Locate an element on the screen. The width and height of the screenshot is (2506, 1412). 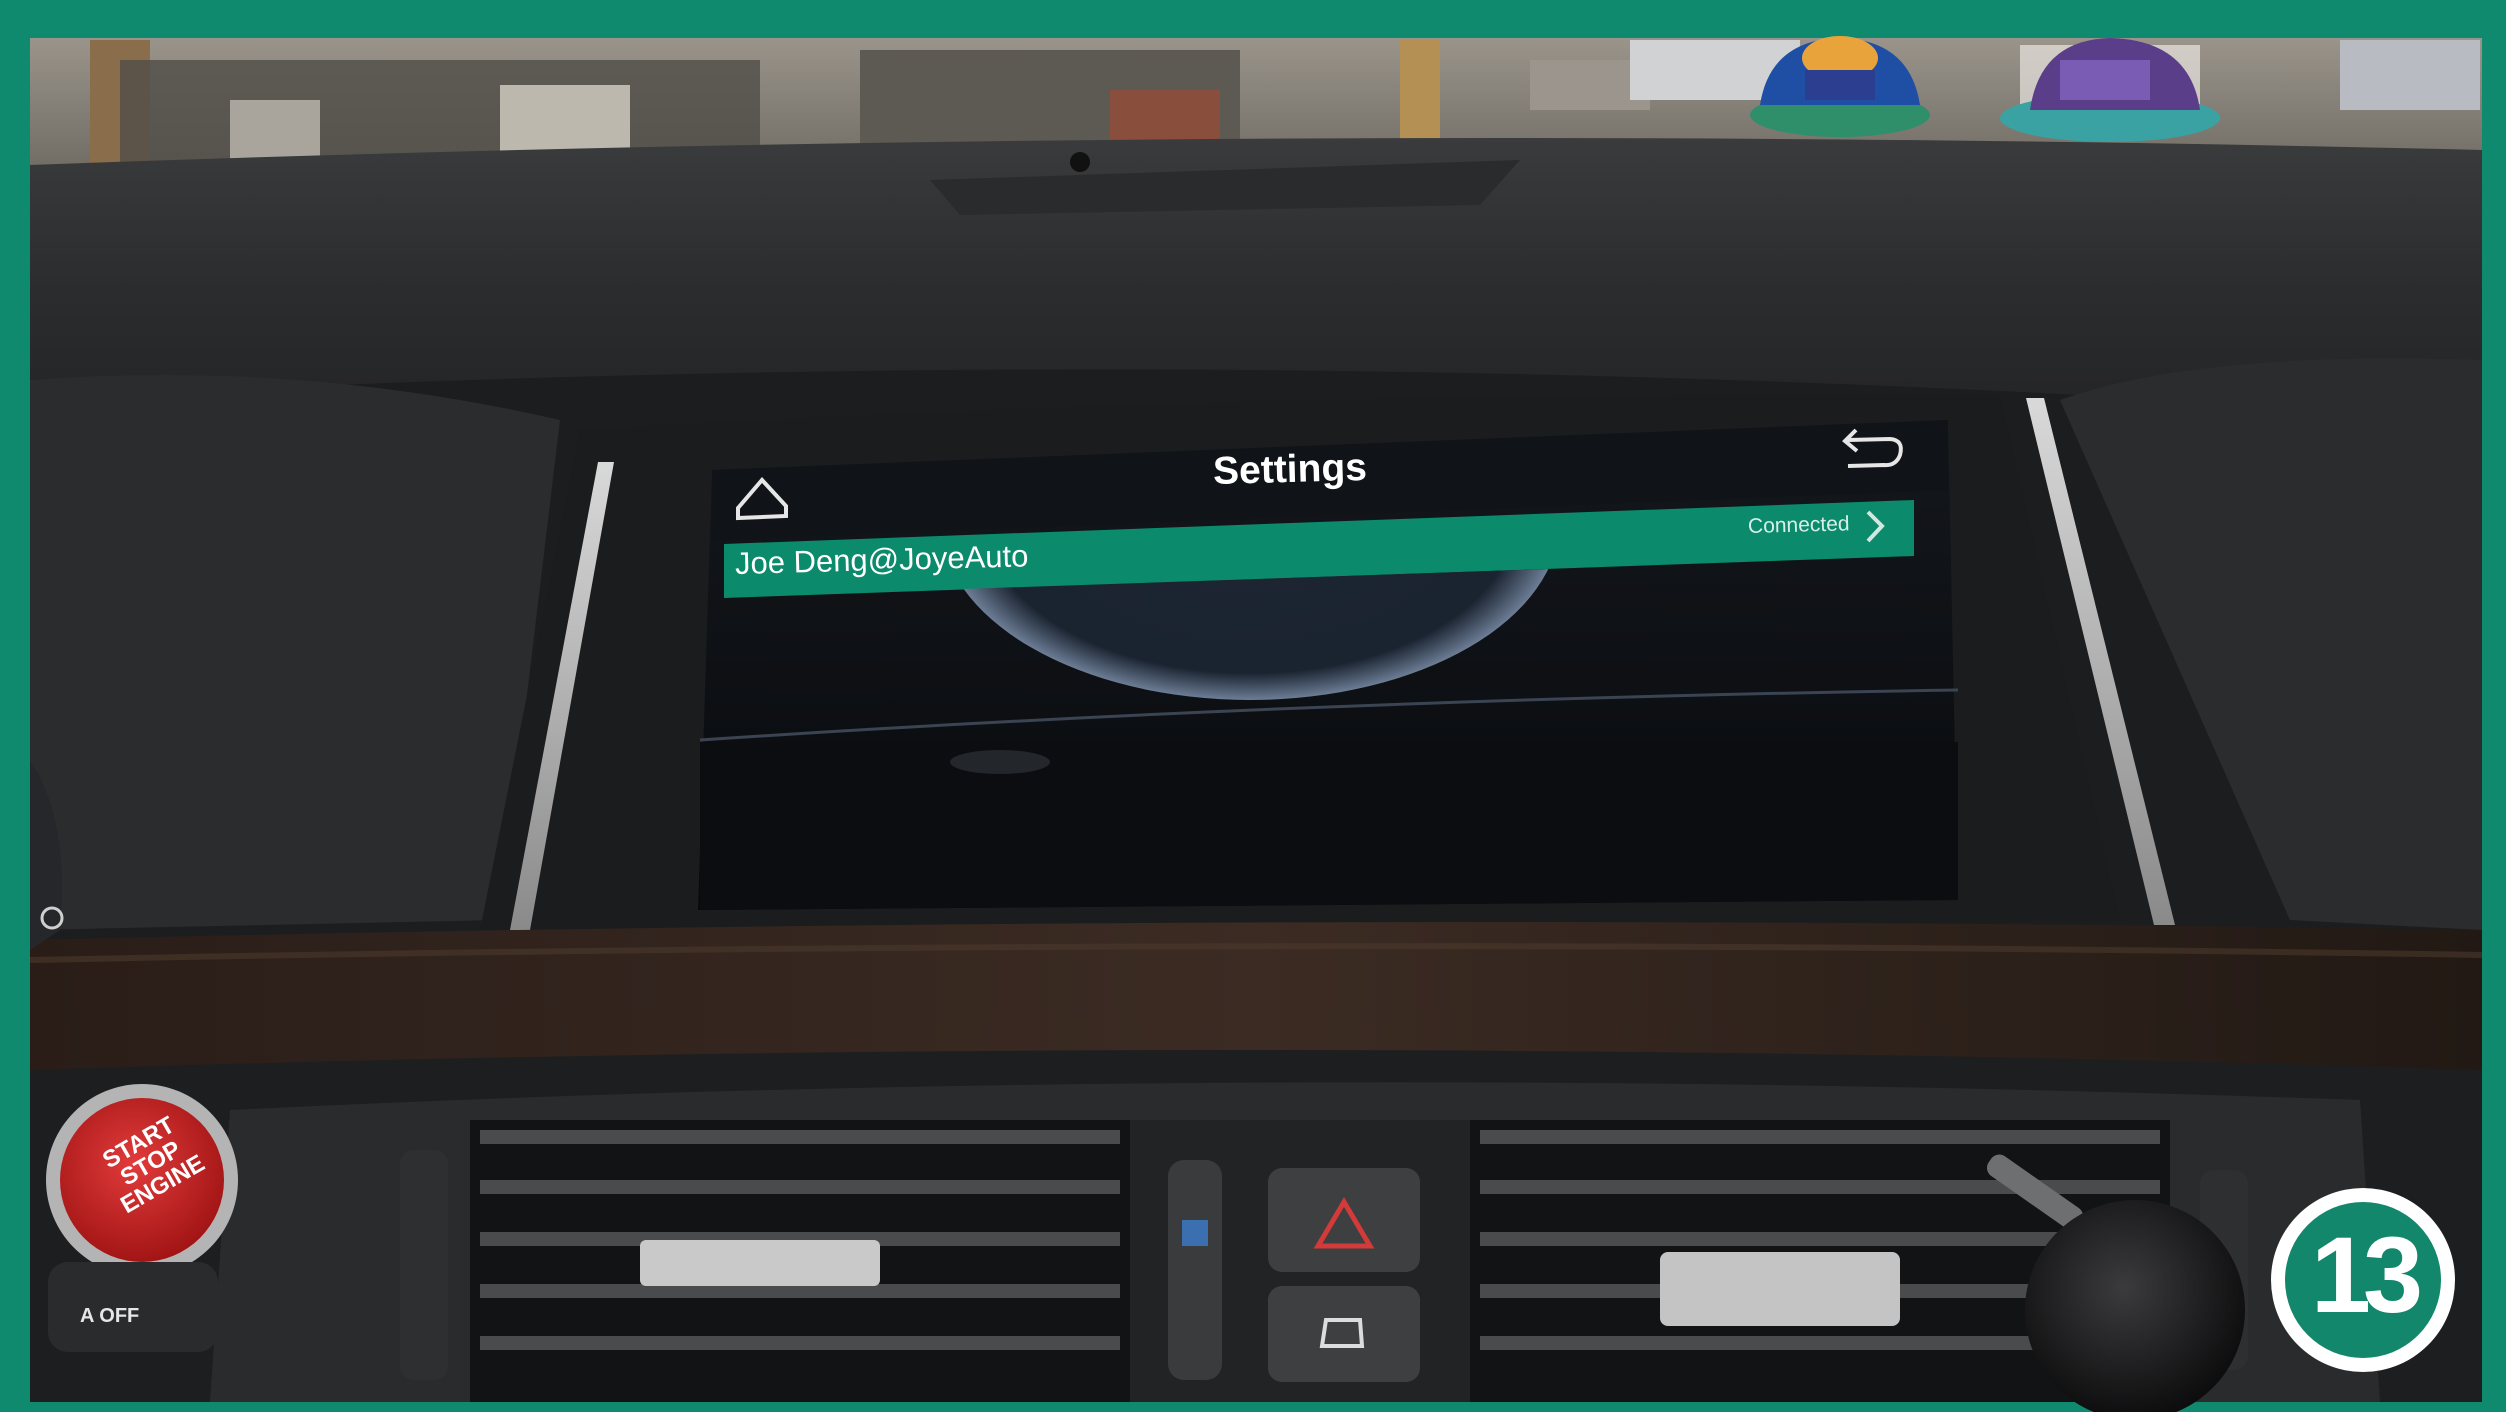
center-controls is located at coordinates (1300, 1261).